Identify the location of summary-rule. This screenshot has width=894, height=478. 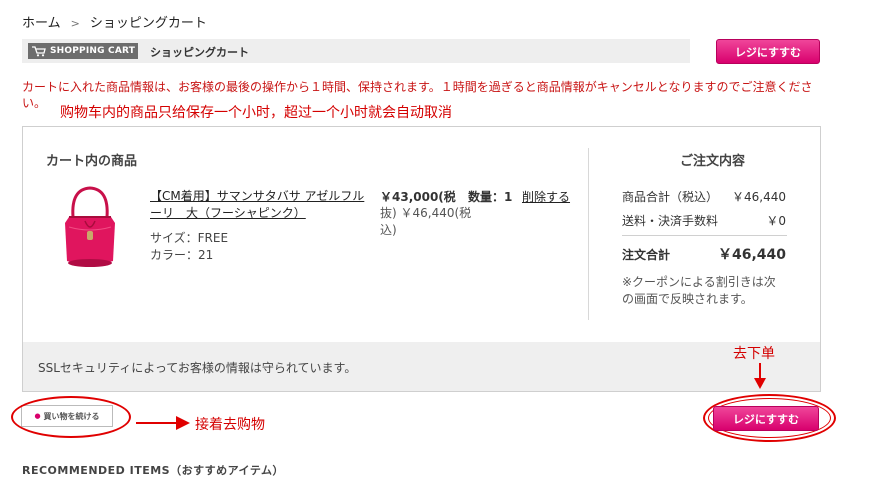
(704, 235).